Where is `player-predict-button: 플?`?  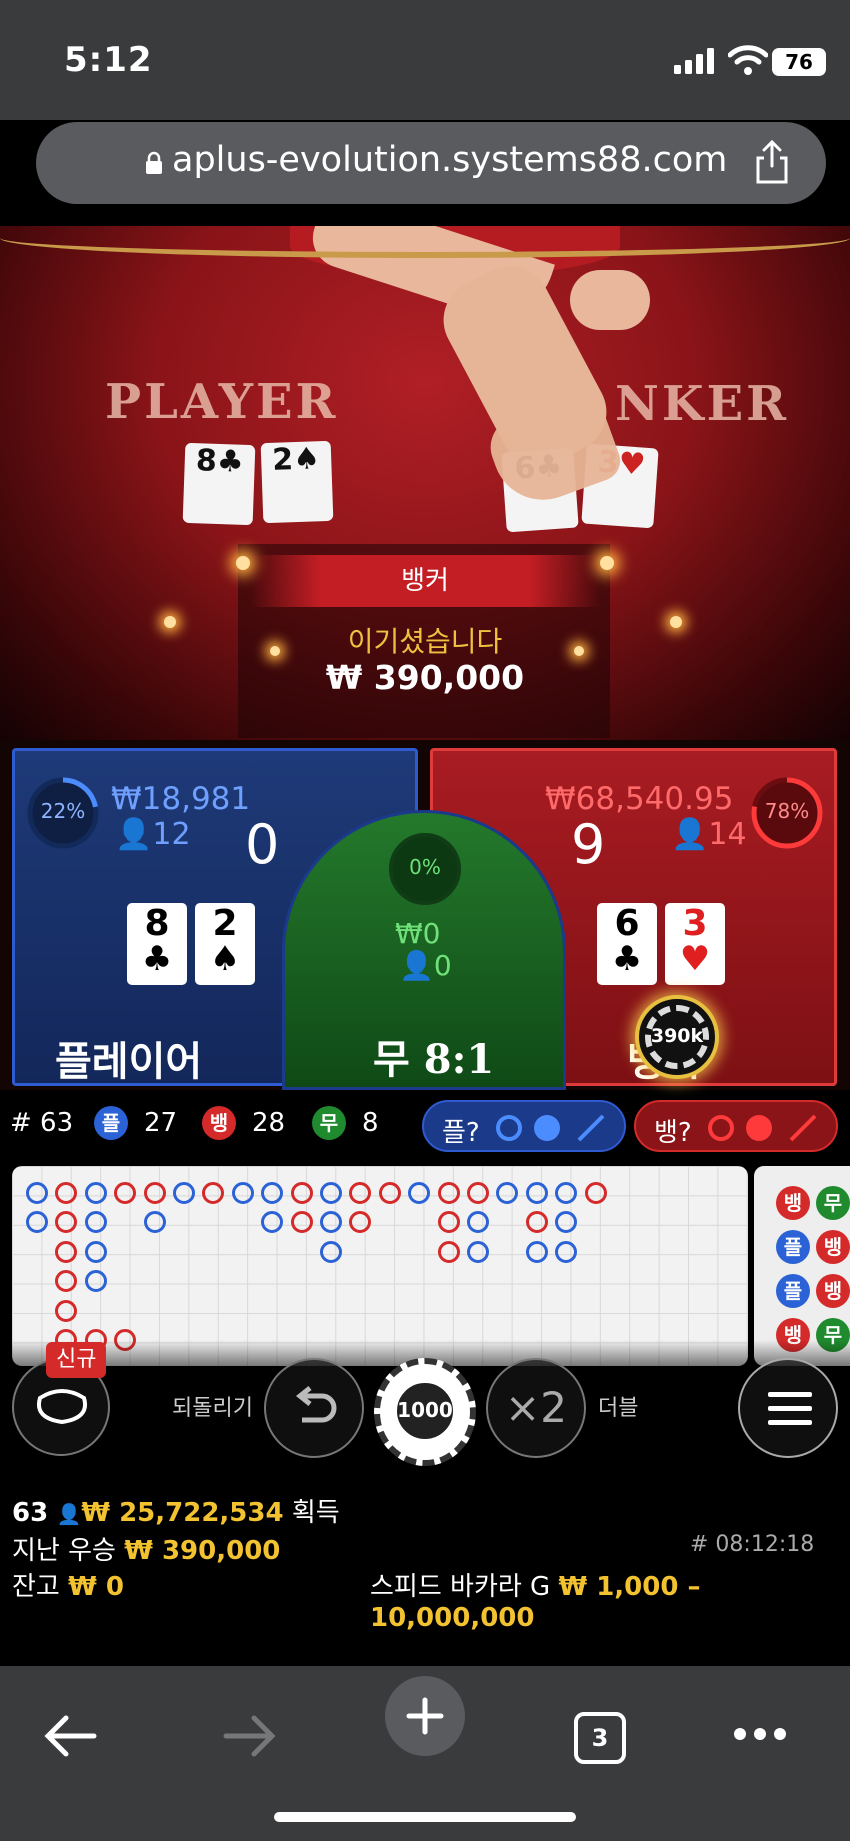
player-predict-button: 플? is located at coordinates (524, 1126).